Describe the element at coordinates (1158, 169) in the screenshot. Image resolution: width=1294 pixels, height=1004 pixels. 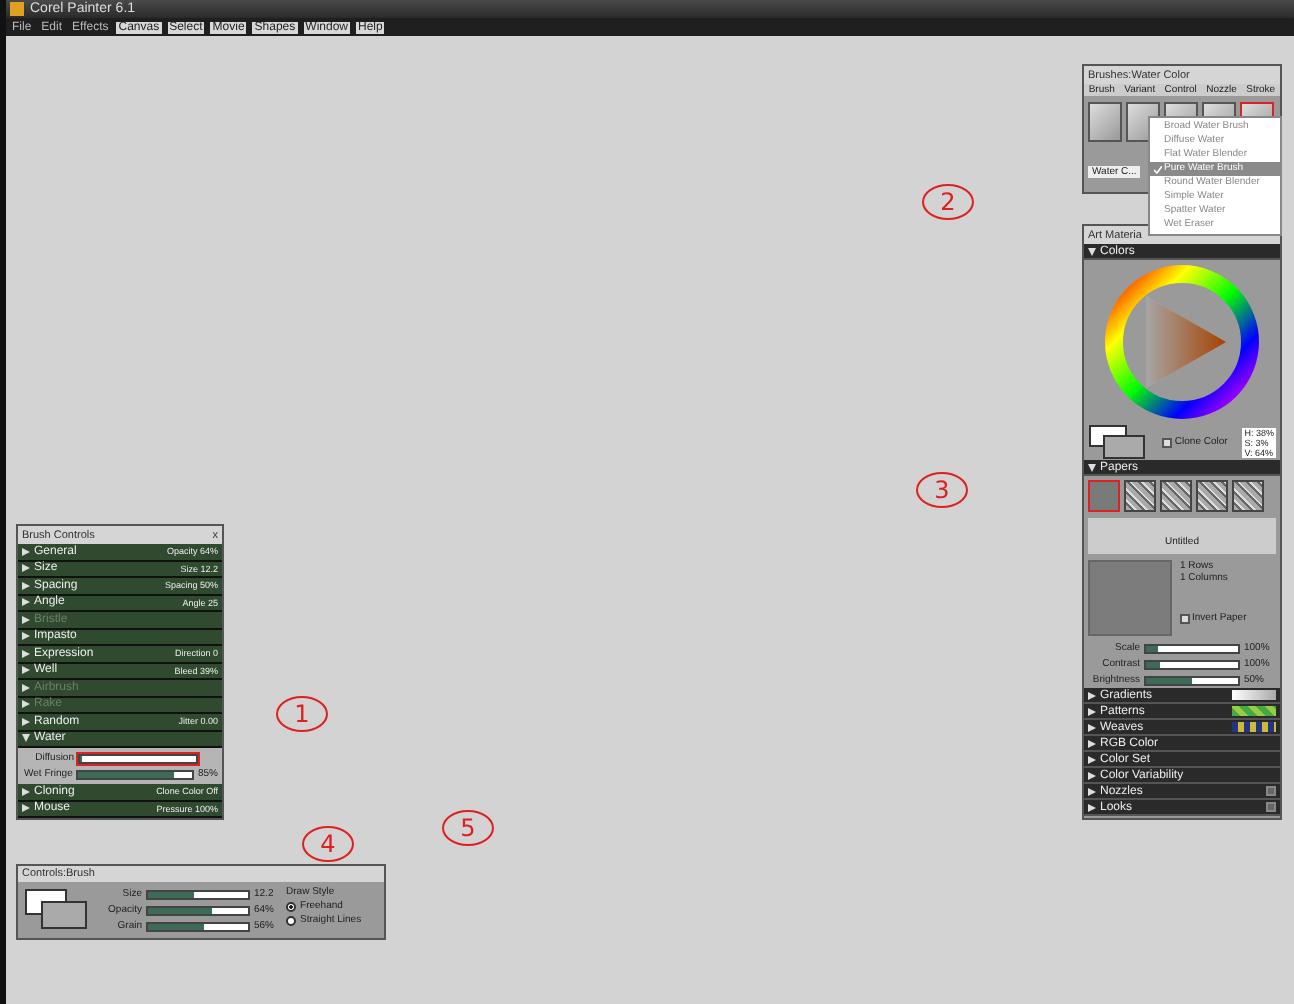
I see `checkmark-icon` at that location.